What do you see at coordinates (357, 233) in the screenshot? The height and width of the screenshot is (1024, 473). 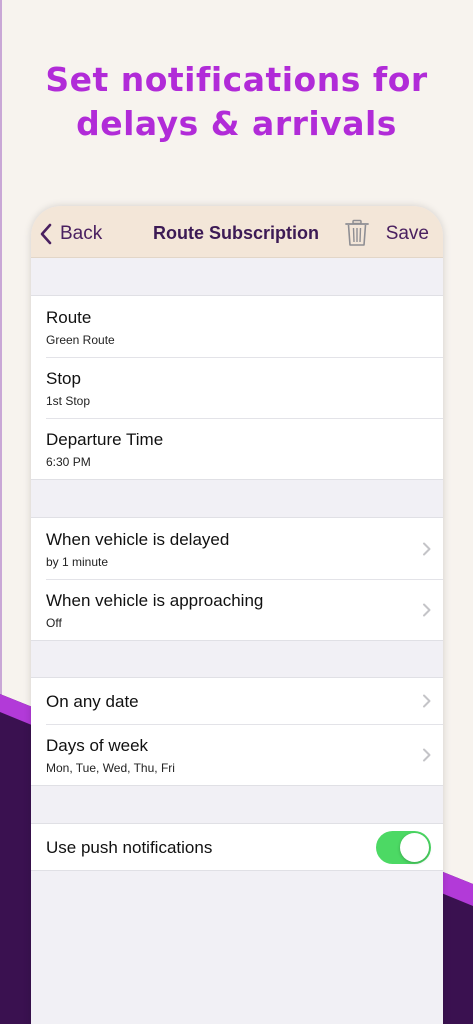 I see `trash-icon` at bounding box center [357, 233].